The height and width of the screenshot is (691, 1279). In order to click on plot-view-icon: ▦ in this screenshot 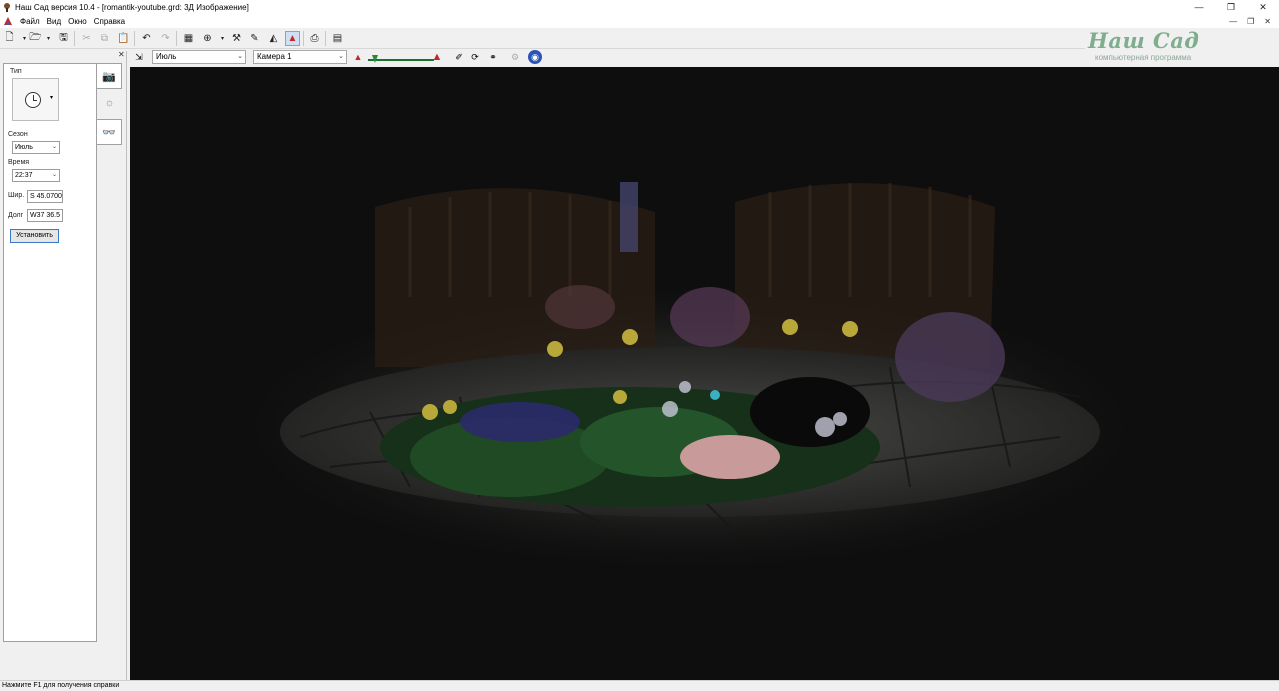, I will do `click(188, 38)`.